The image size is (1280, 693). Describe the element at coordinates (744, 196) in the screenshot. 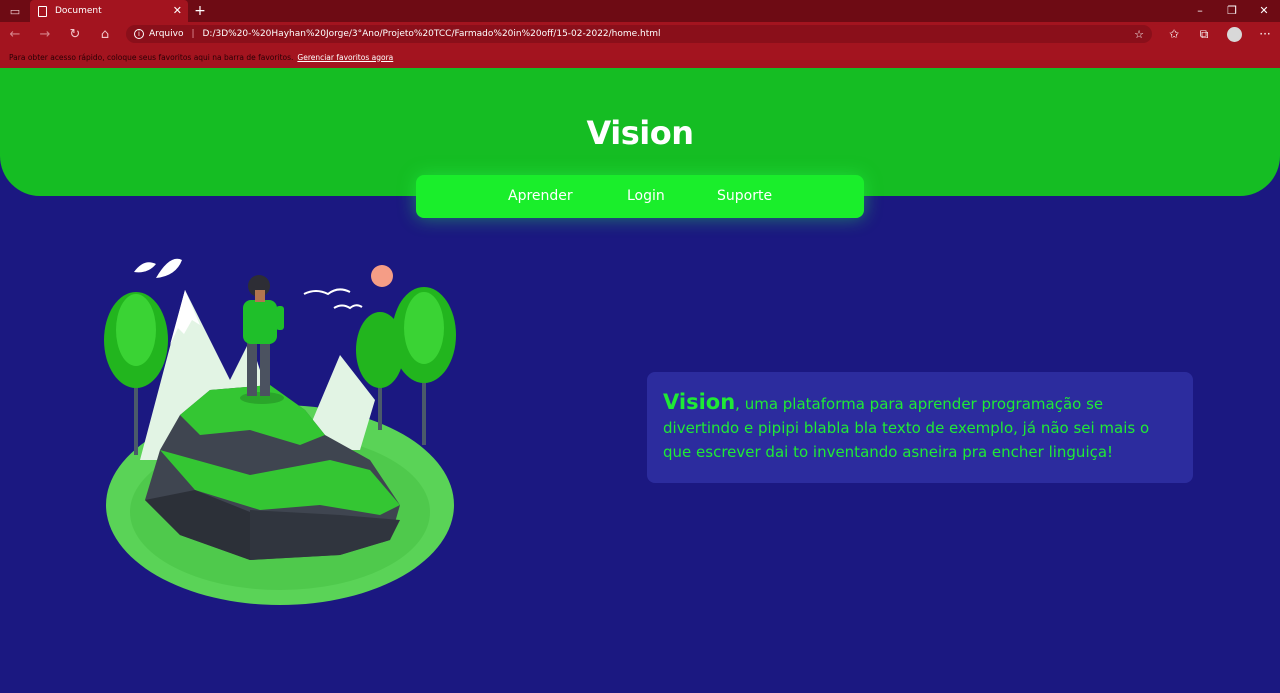

I see `nav-suporte: Suporte` at that location.